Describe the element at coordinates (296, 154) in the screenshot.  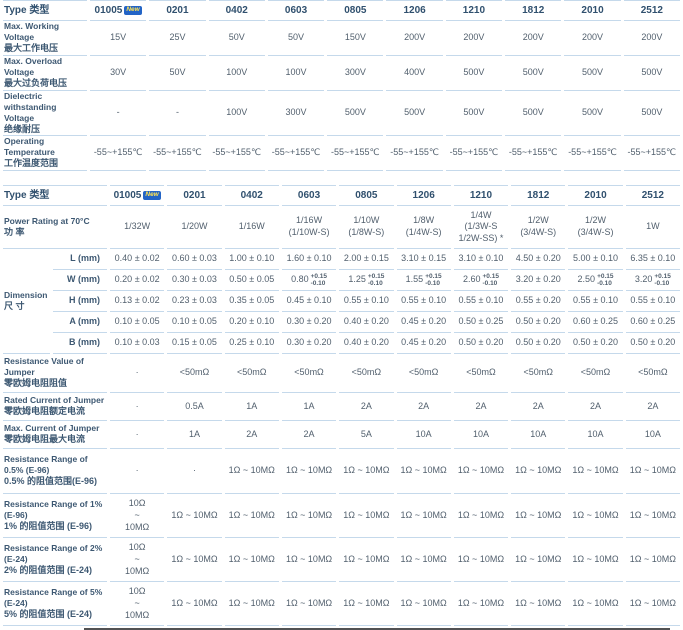
I see `spec-cell-0603: -55~+155℃` at that location.